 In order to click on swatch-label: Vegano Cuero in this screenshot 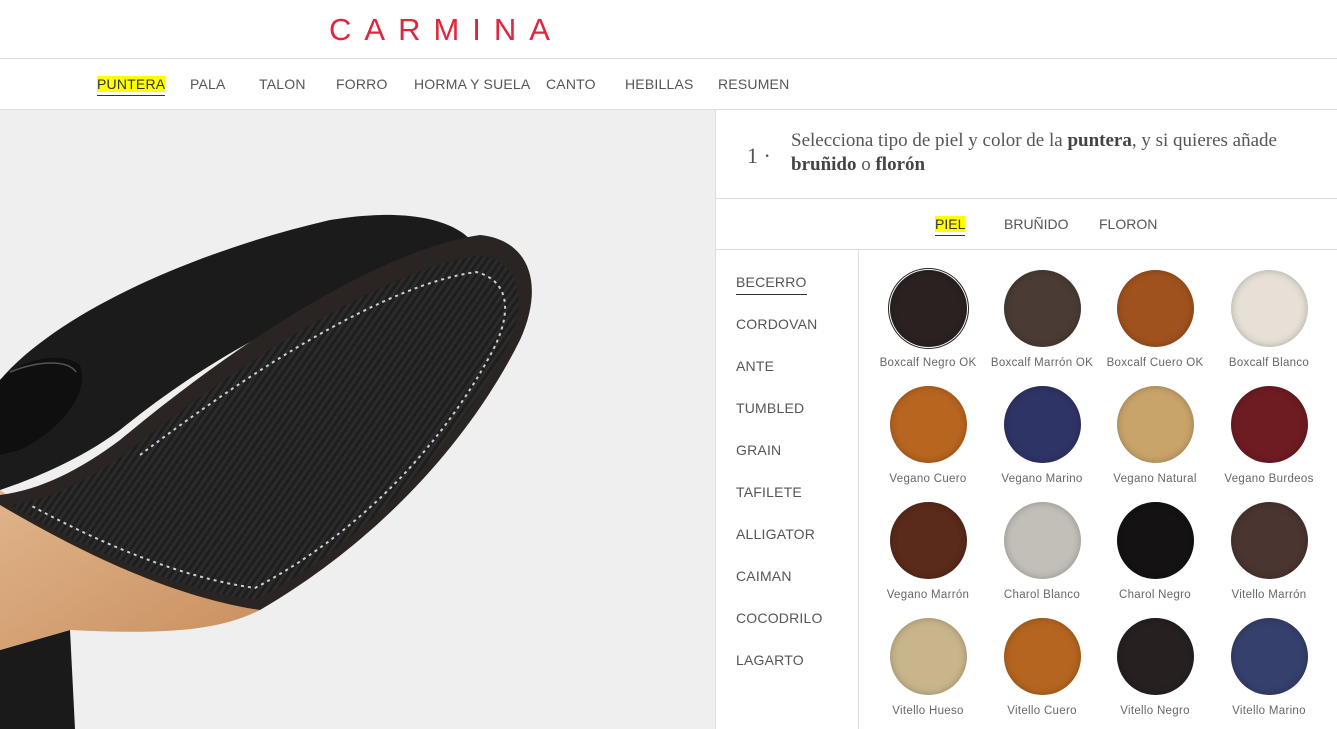, I will do `click(928, 479)`.